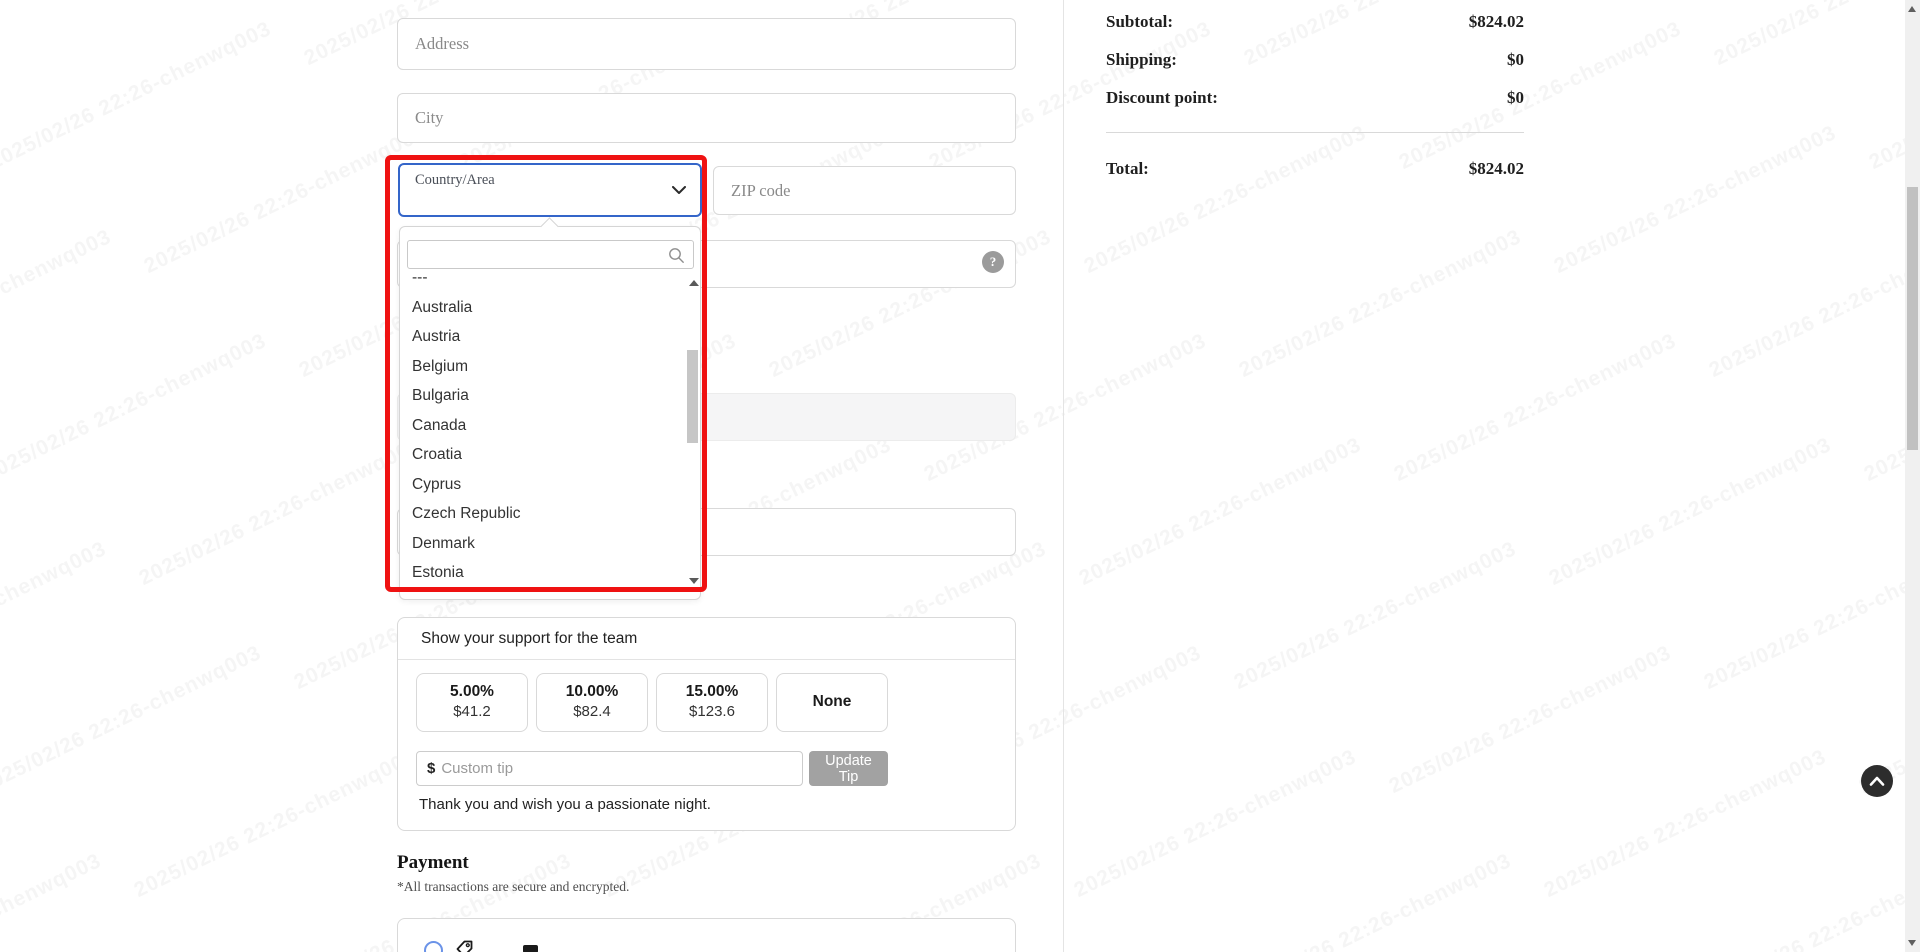 The width and height of the screenshot is (1920, 952). What do you see at coordinates (431, 768) in the screenshot?
I see `currency-symbol: $` at bounding box center [431, 768].